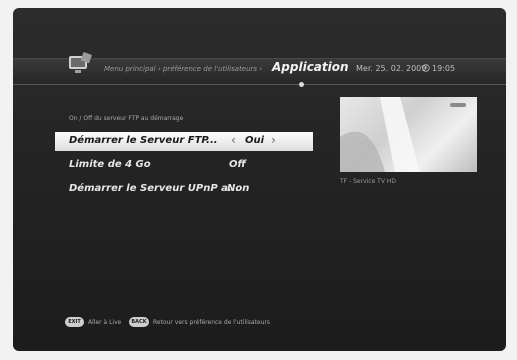 The image size is (517, 360). What do you see at coordinates (237, 164) in the screenshot?
I see `menu-item-value: Off` at bounding box center [237, 164].